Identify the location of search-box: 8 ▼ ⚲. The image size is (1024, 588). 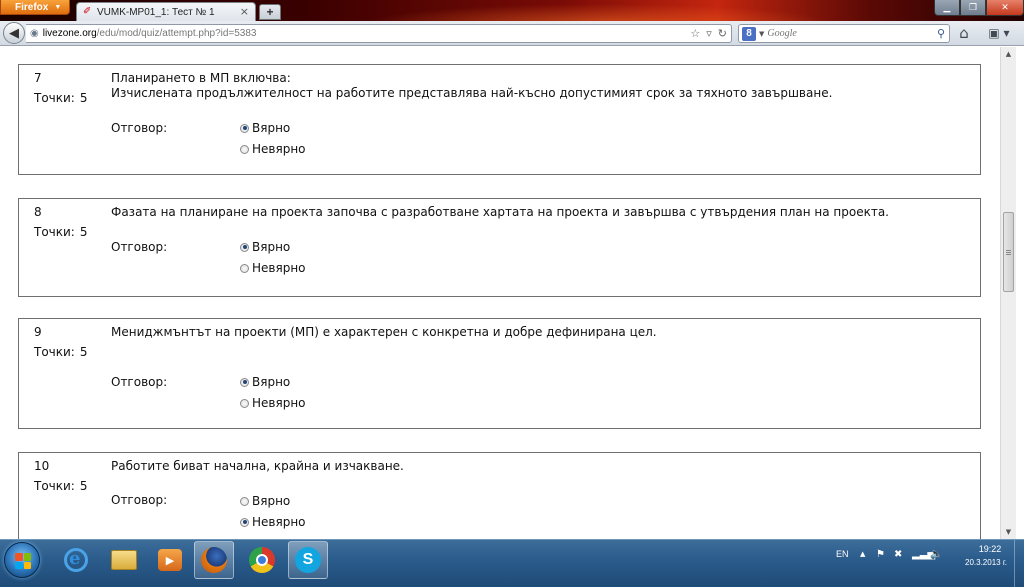
(844, 33).